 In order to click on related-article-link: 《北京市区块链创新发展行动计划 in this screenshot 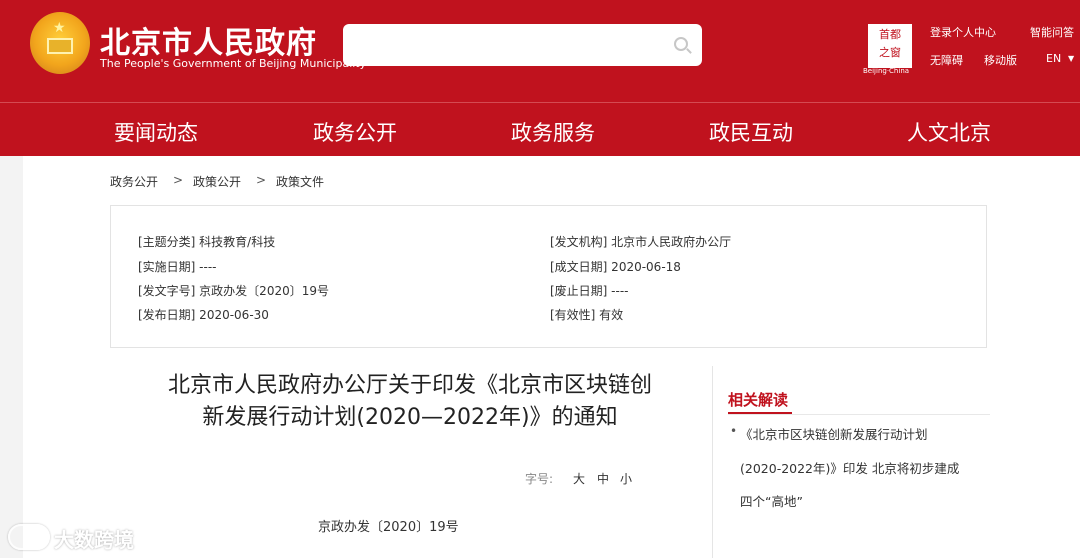, I will do `click(834, 433)`.